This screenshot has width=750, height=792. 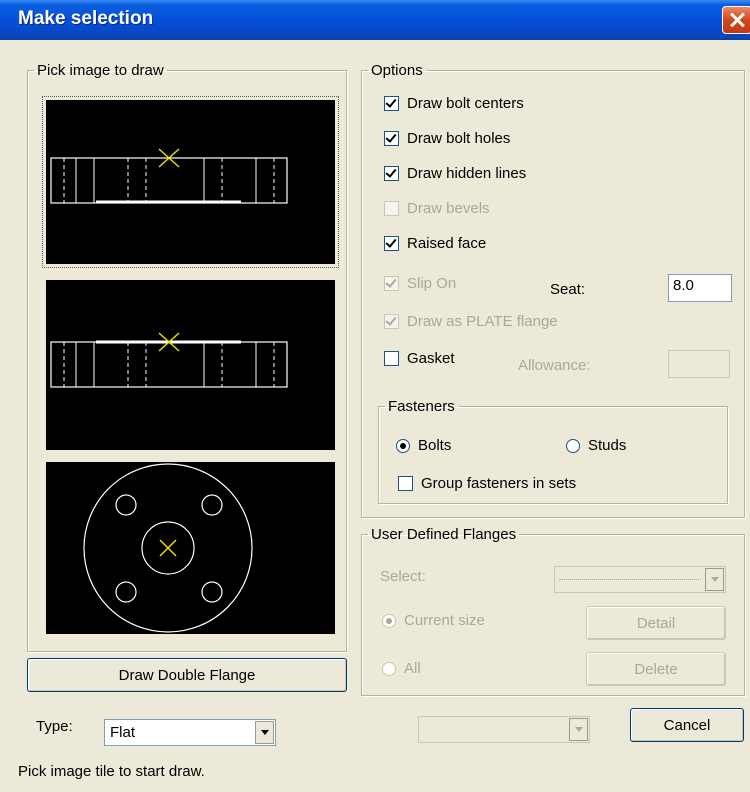 What do you see at coordinates (736, 20) in the screenshot?
I see `close-icon` at bounding box center [736, 20].